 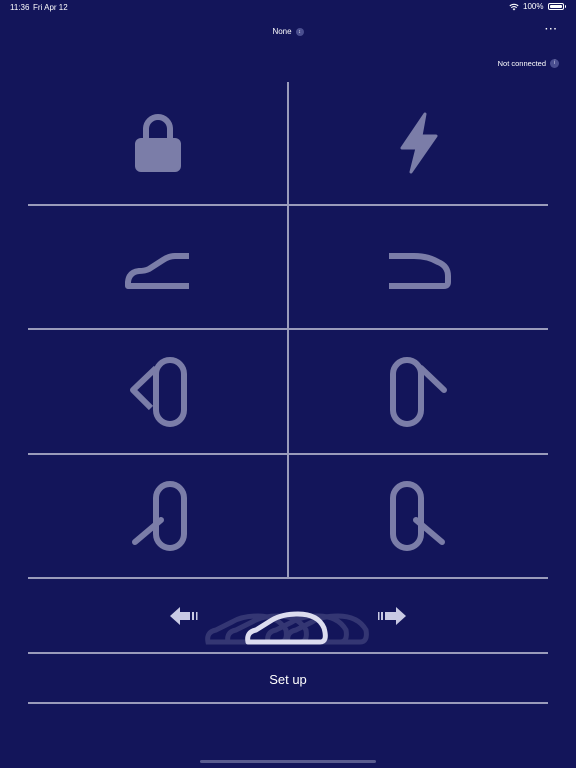 I want to click on vehicle-selector-bar: None ↕, so click(x=288, y=31).